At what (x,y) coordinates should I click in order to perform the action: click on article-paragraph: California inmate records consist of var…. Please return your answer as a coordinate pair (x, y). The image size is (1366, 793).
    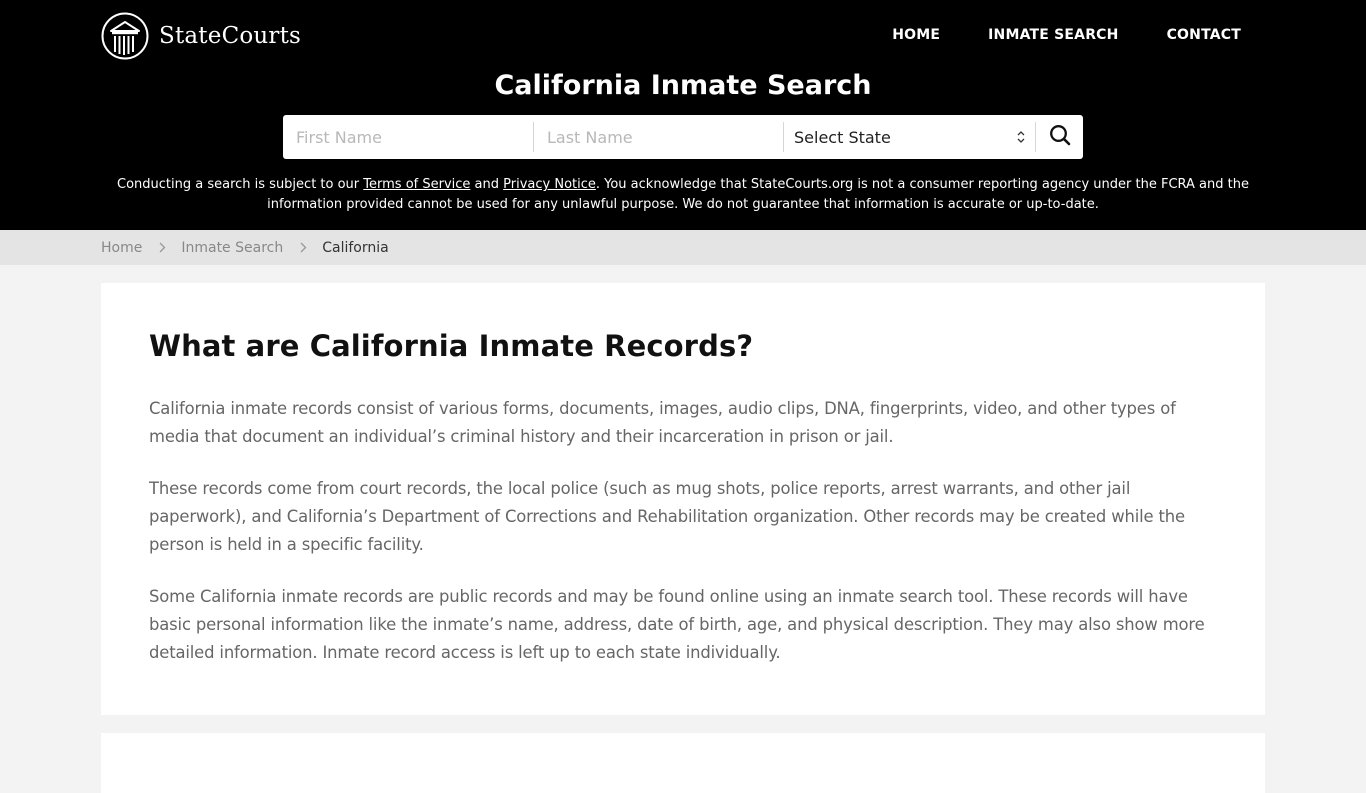
    Looking at the image, I should click on (662, 422).